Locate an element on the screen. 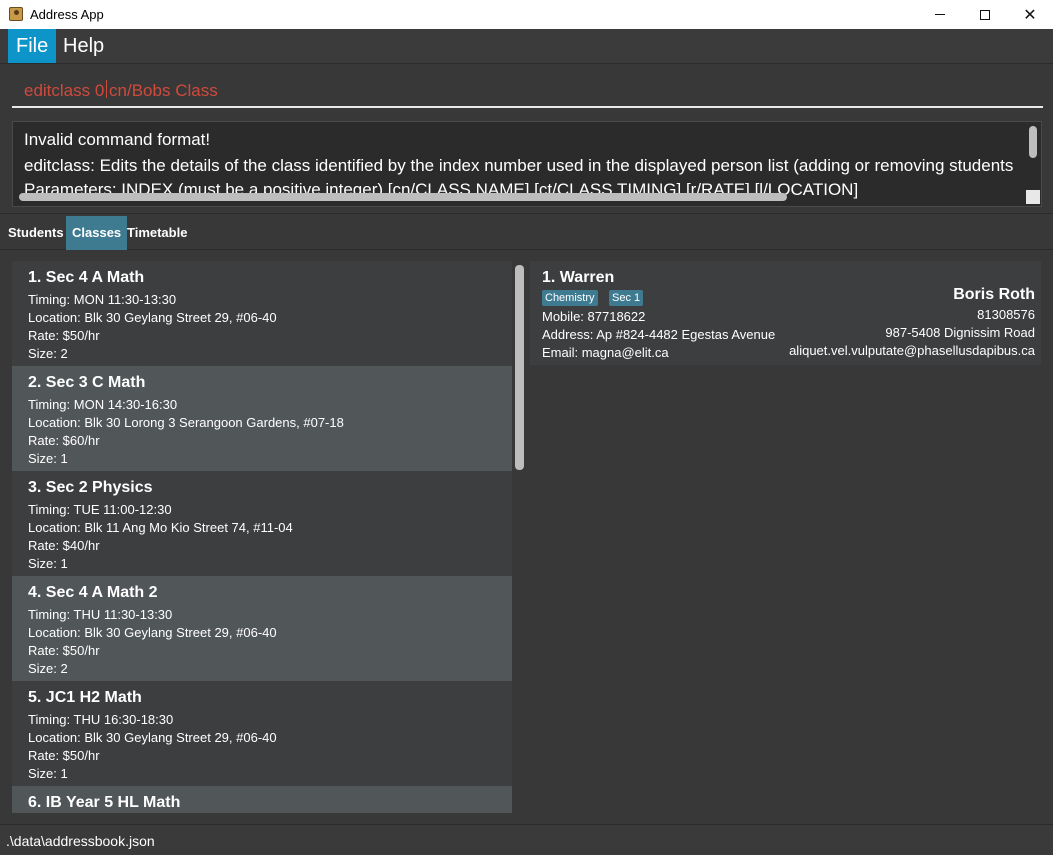 The image size is (1053, 855). result-horizontal-scrollbar is located at coordinates (403, 197).